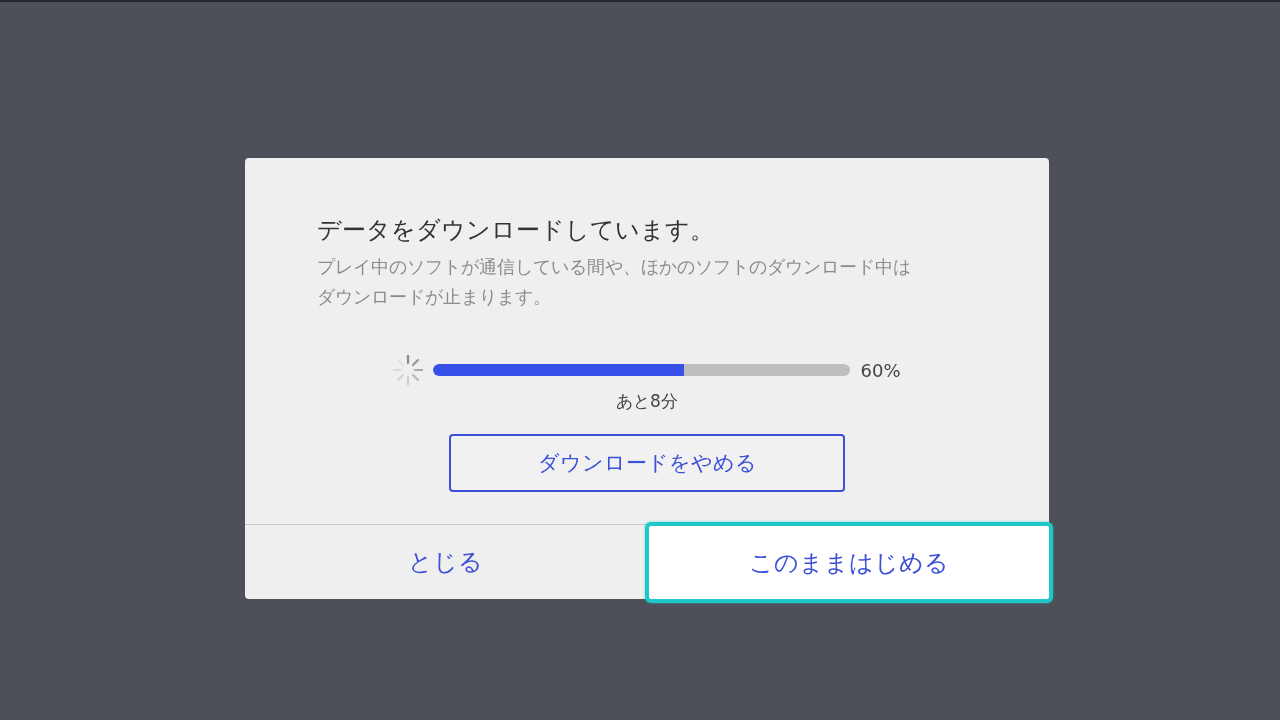  I want to click on dialog-message: プレイ中のソフトが通信している間や、ほかのソフトのダウンロード中はダウンロードが止まります。, so click(614, 282).